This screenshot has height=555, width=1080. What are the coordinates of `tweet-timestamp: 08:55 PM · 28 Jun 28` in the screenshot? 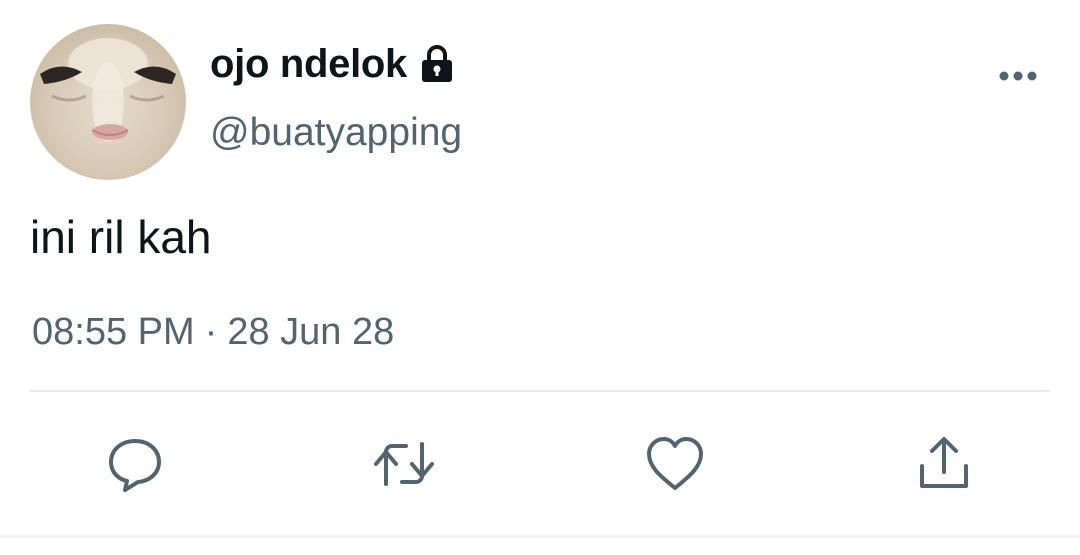 It's located at (213, 333).